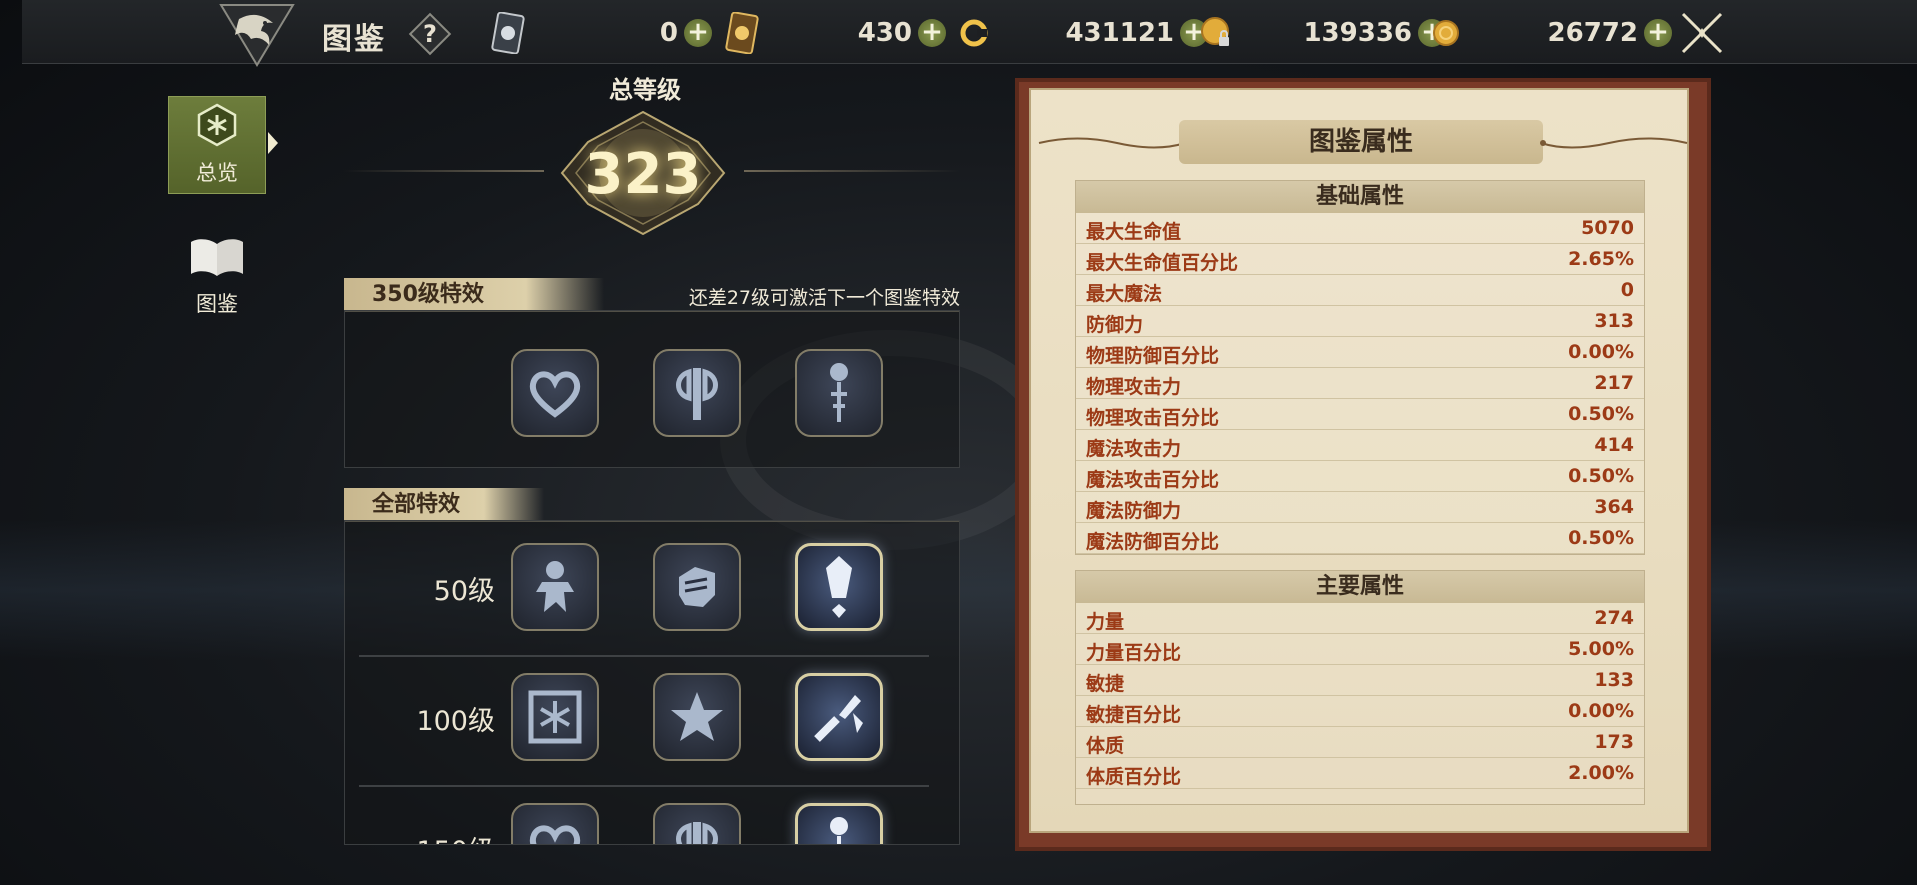 The image size is (1917, 885). I want to click on attribute-value: 5070, so click(1607, 228).